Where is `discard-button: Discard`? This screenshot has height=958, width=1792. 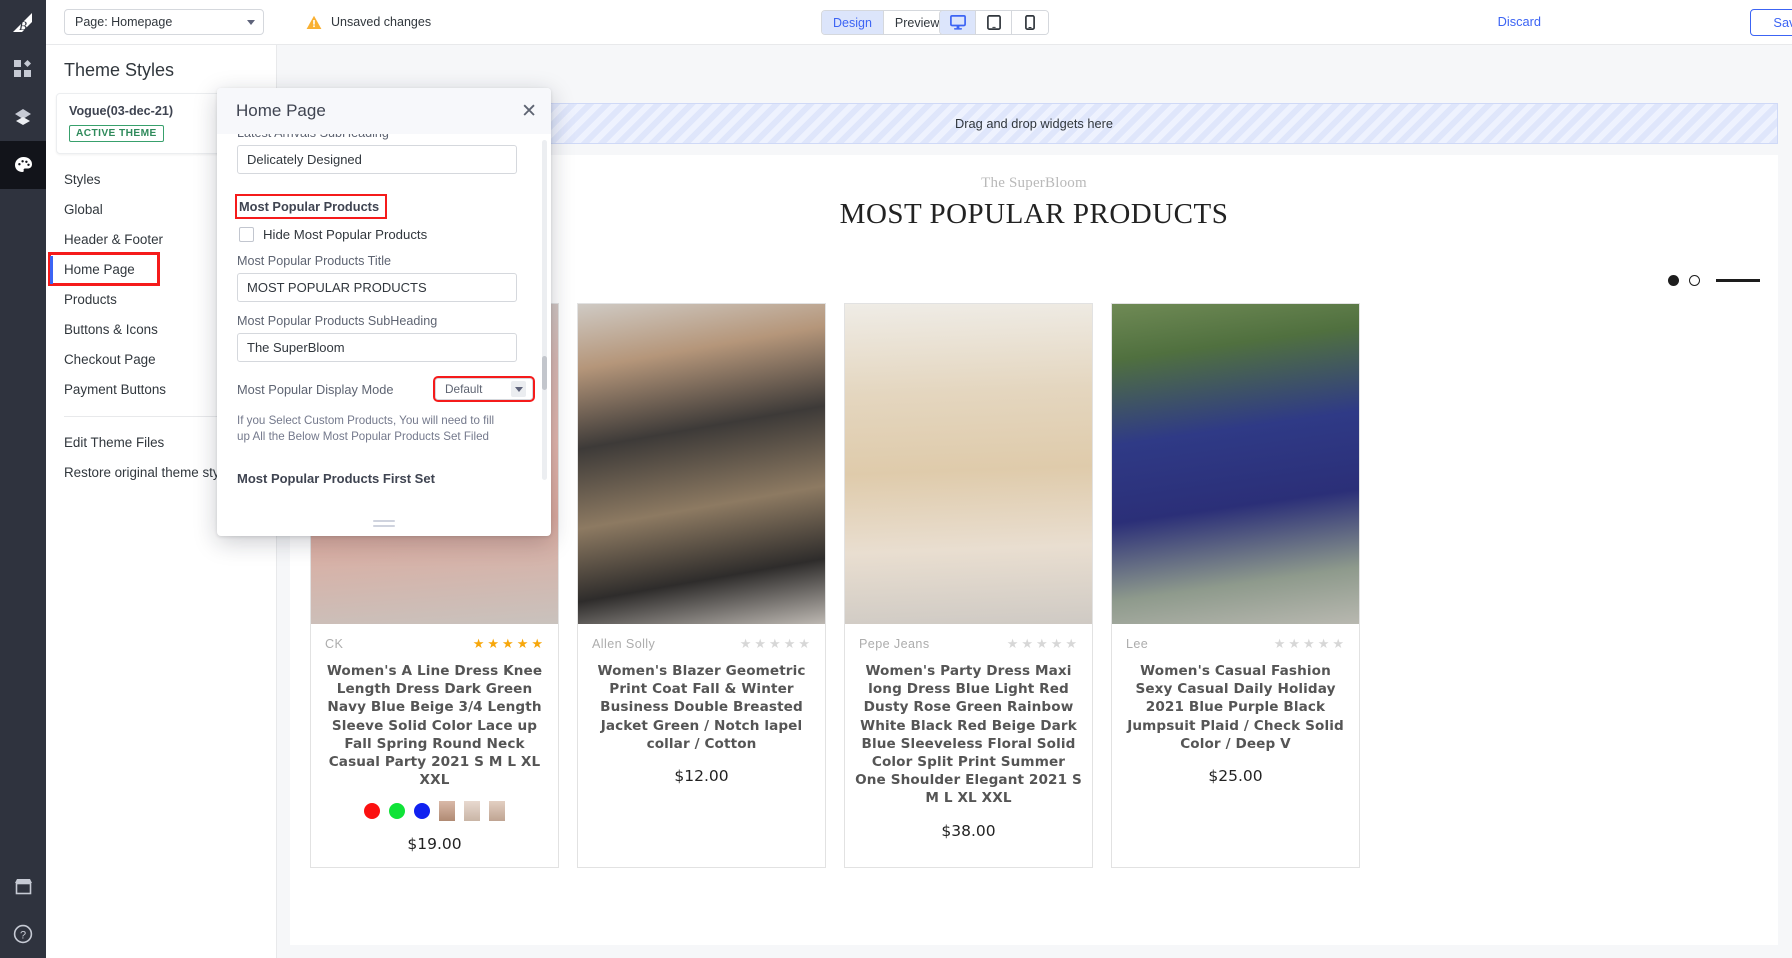 discard-button: Discard is located at coordinates (1519, 21).